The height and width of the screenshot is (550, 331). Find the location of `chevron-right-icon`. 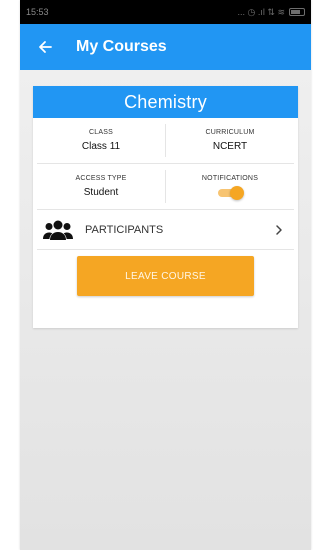

chevron-right-icon is located at coordinates (279, 229).